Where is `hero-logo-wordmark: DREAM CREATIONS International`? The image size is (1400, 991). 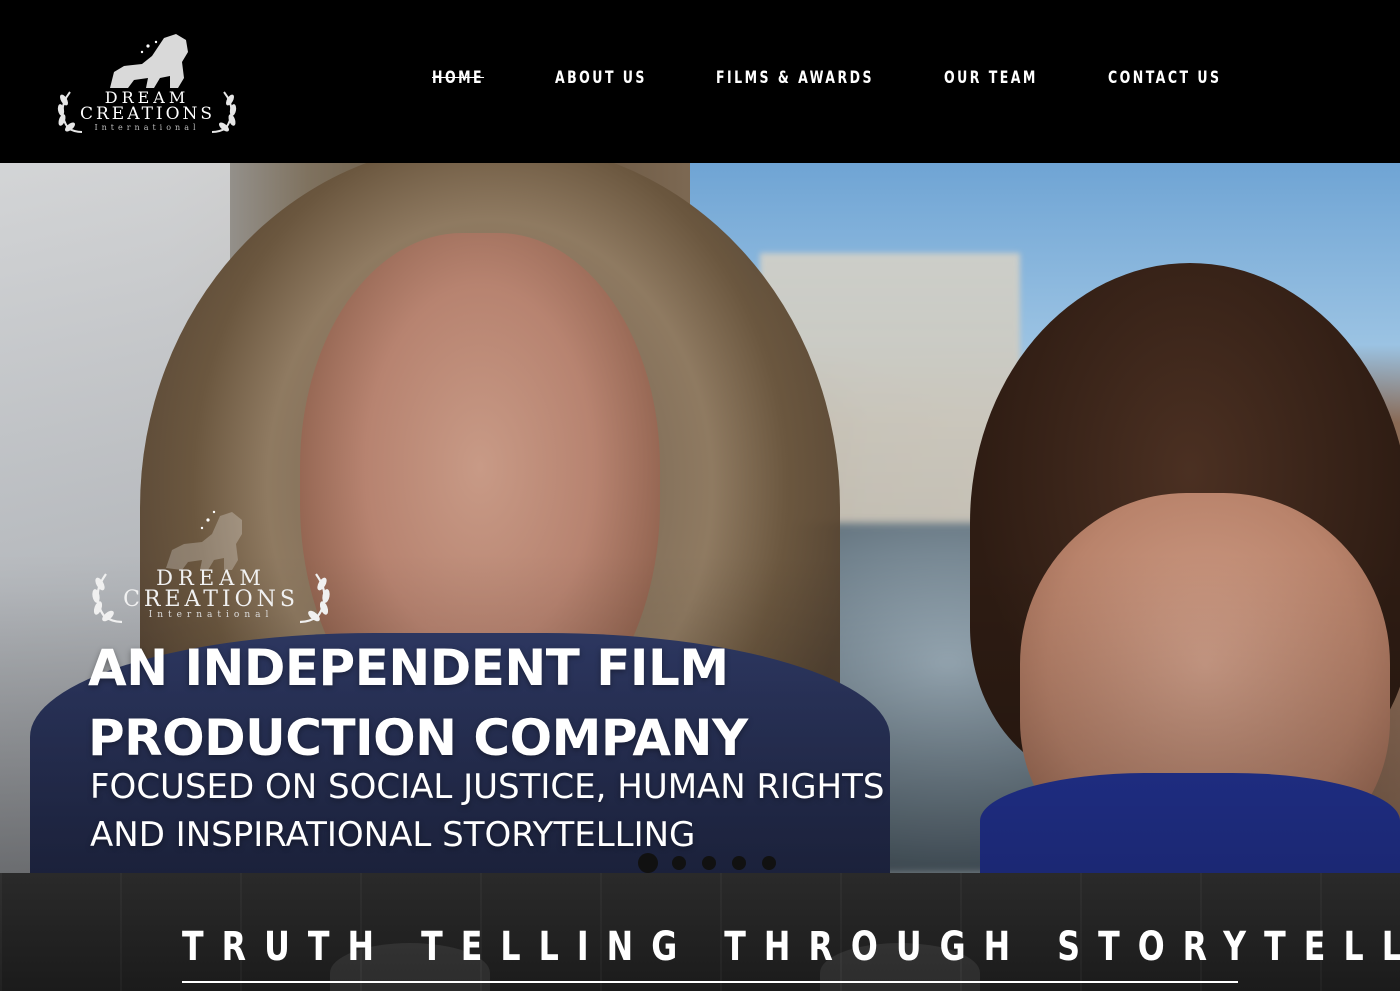
hero-logo-wordmark: DREAM CREATIONS International is located at coordinates (211, 594).